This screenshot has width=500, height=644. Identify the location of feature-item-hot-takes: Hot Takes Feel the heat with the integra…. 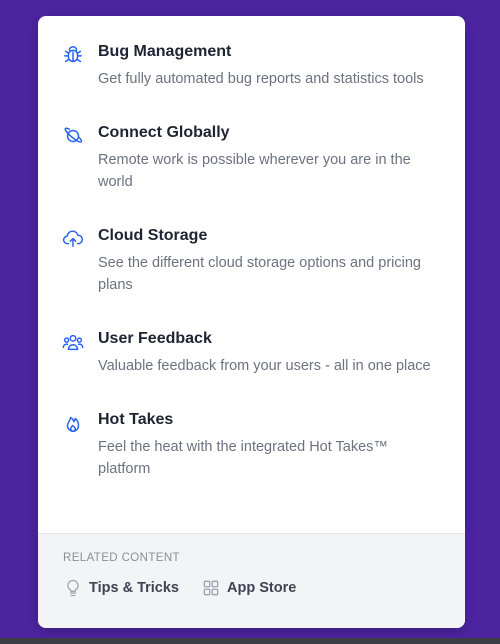
(251, 445).